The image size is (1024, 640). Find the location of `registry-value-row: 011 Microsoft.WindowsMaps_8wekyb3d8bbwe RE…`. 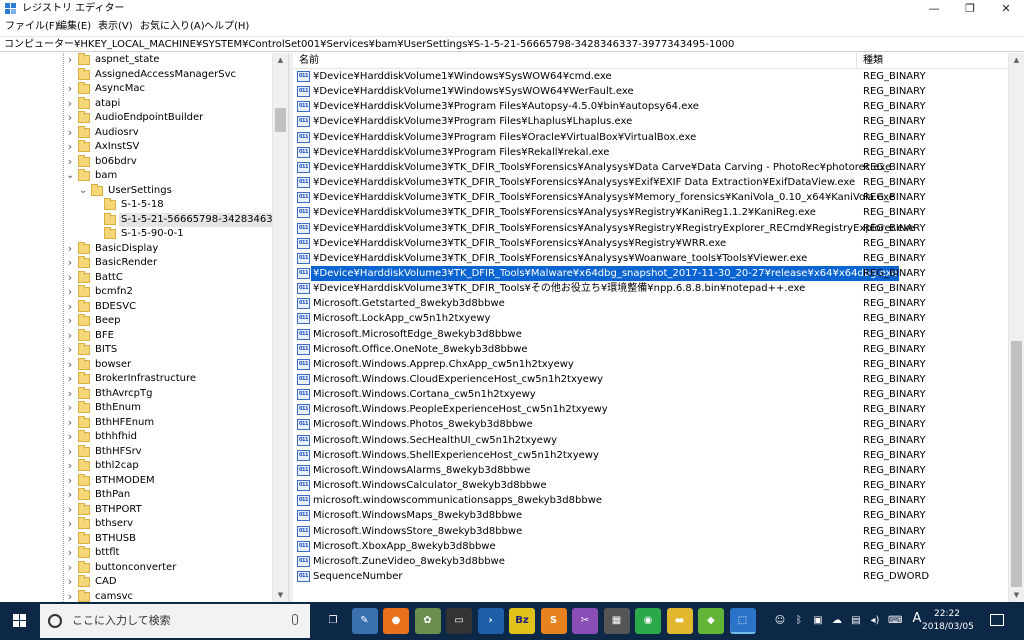

registry-value-row: 011 Microsoft.WindowsMaps_8wekyb3d8bbwe RE… is located at coordinates (650, 515).